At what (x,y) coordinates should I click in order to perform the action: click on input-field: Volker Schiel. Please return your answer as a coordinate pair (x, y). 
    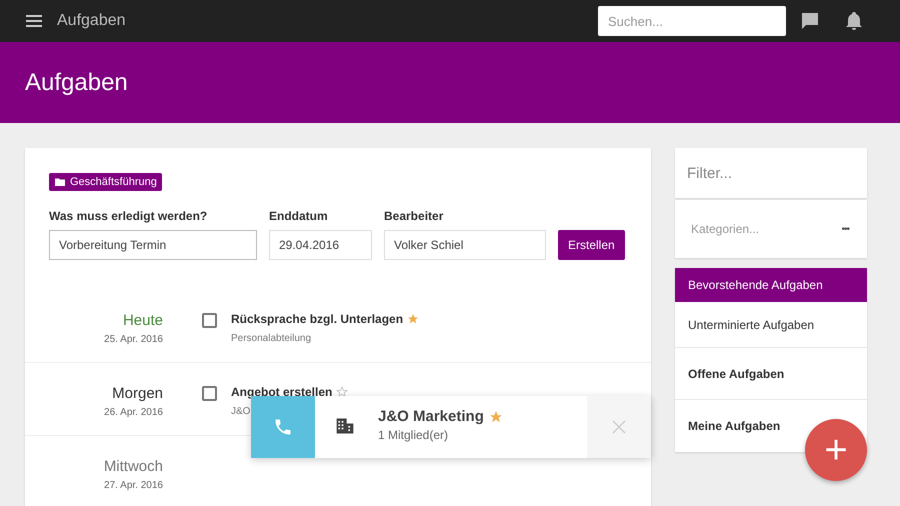
    Looking at the image, I should click on (465, 245).